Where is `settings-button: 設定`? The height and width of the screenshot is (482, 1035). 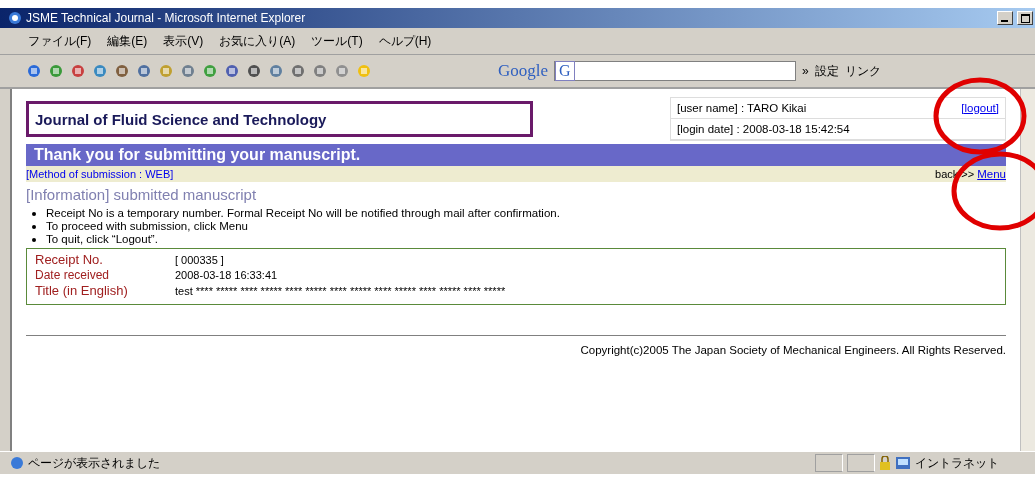 settings-button: 設定 is located at coordinates (826, 71).